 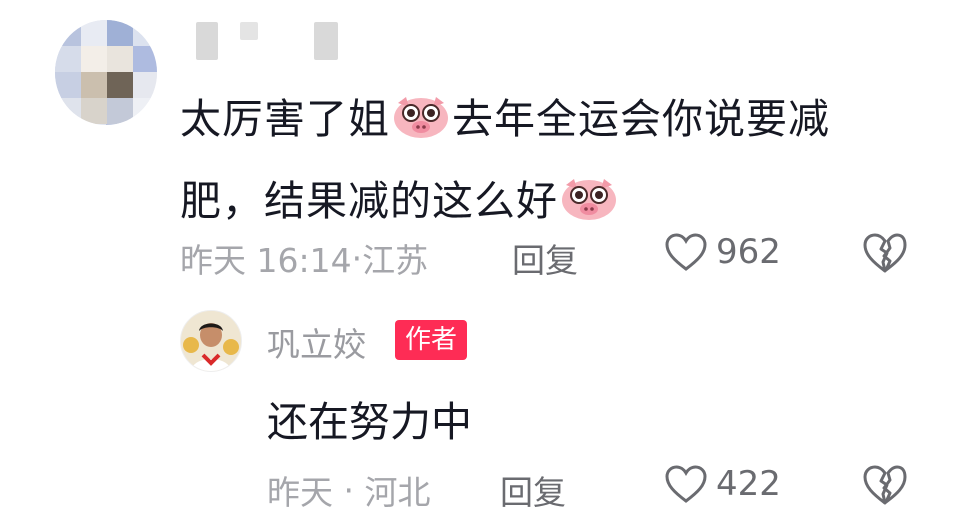 I want to click on comment-location: 江苏, so click(x=395, y=260).